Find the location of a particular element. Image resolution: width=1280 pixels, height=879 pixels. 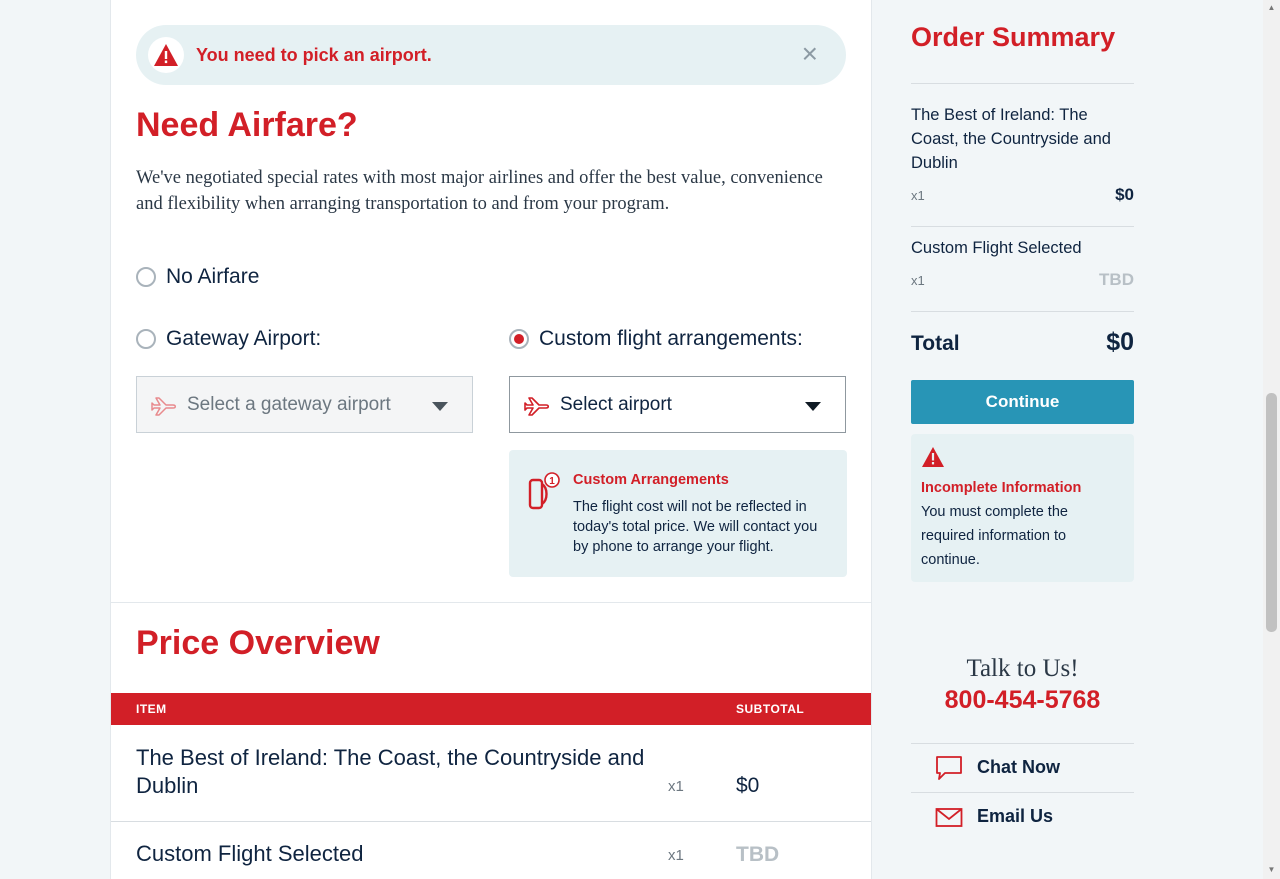

phone-callback-icon: 1 is located at coordinates (544, 491).